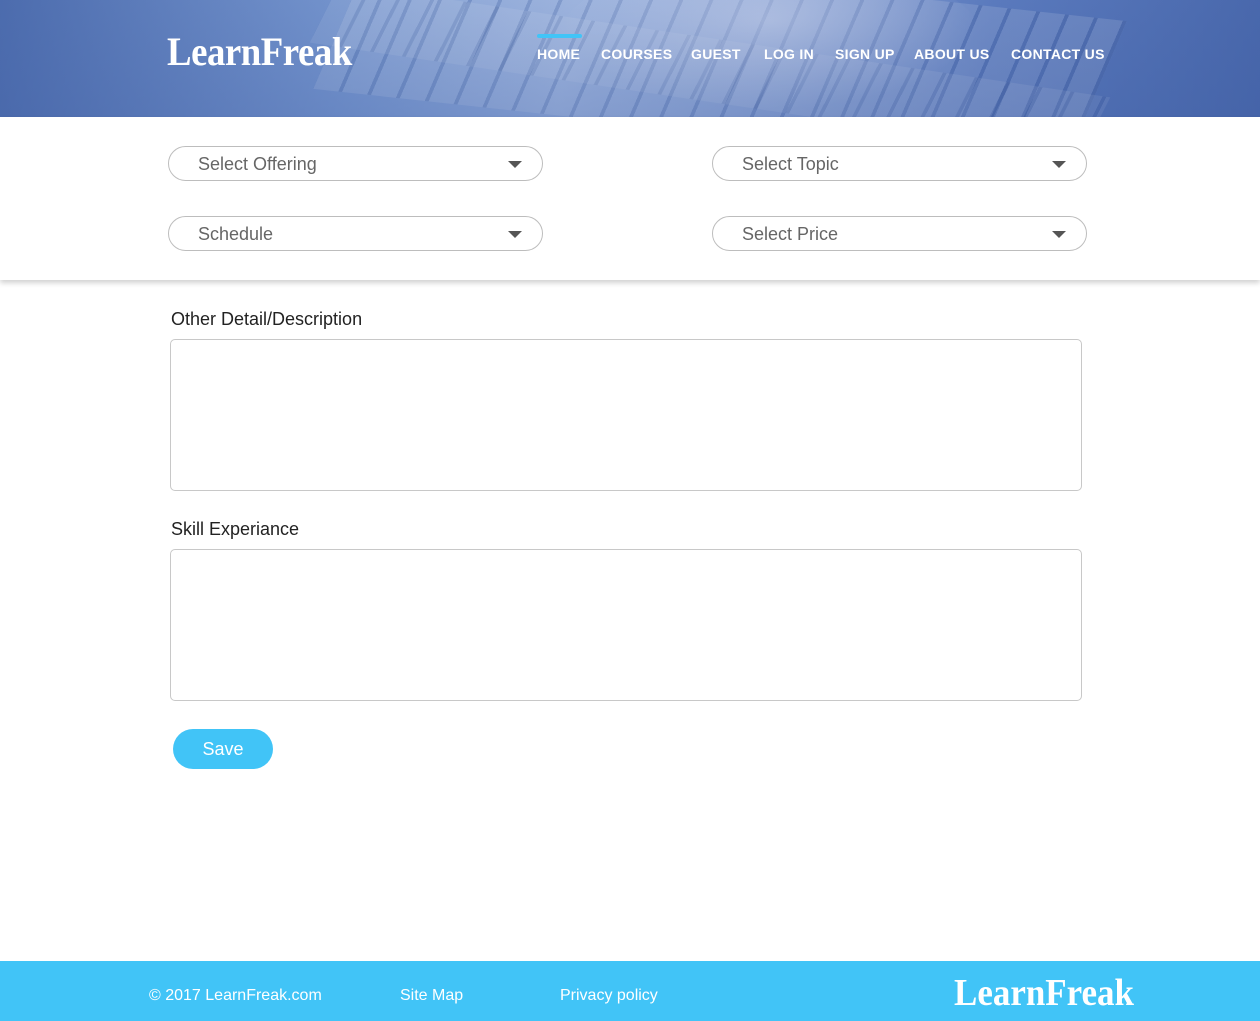  Describe the element at coordinates (716, 54) in the screenshot. I see `nav-guest: GUEST` at that location.